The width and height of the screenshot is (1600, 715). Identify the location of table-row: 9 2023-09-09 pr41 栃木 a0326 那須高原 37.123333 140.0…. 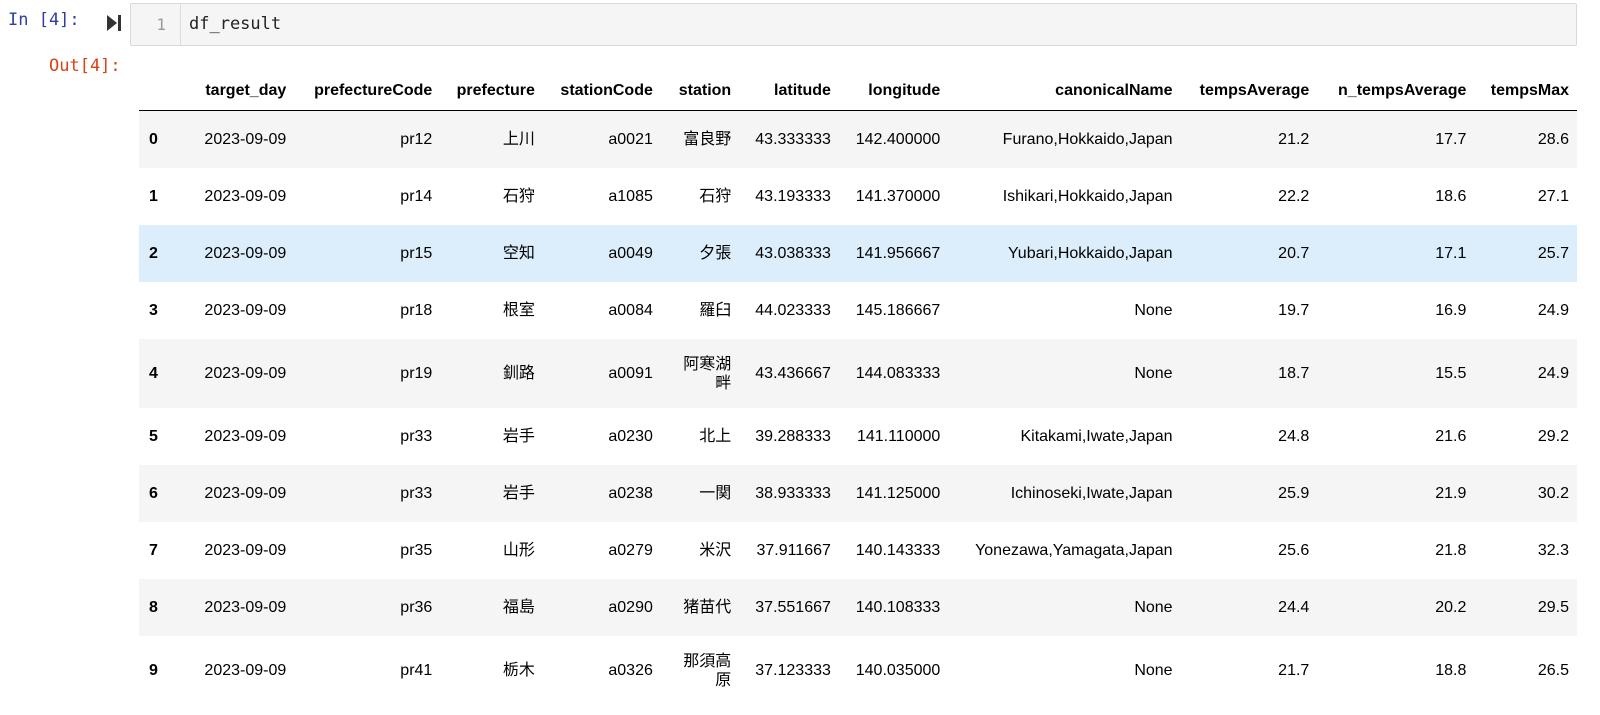
(858, 670).